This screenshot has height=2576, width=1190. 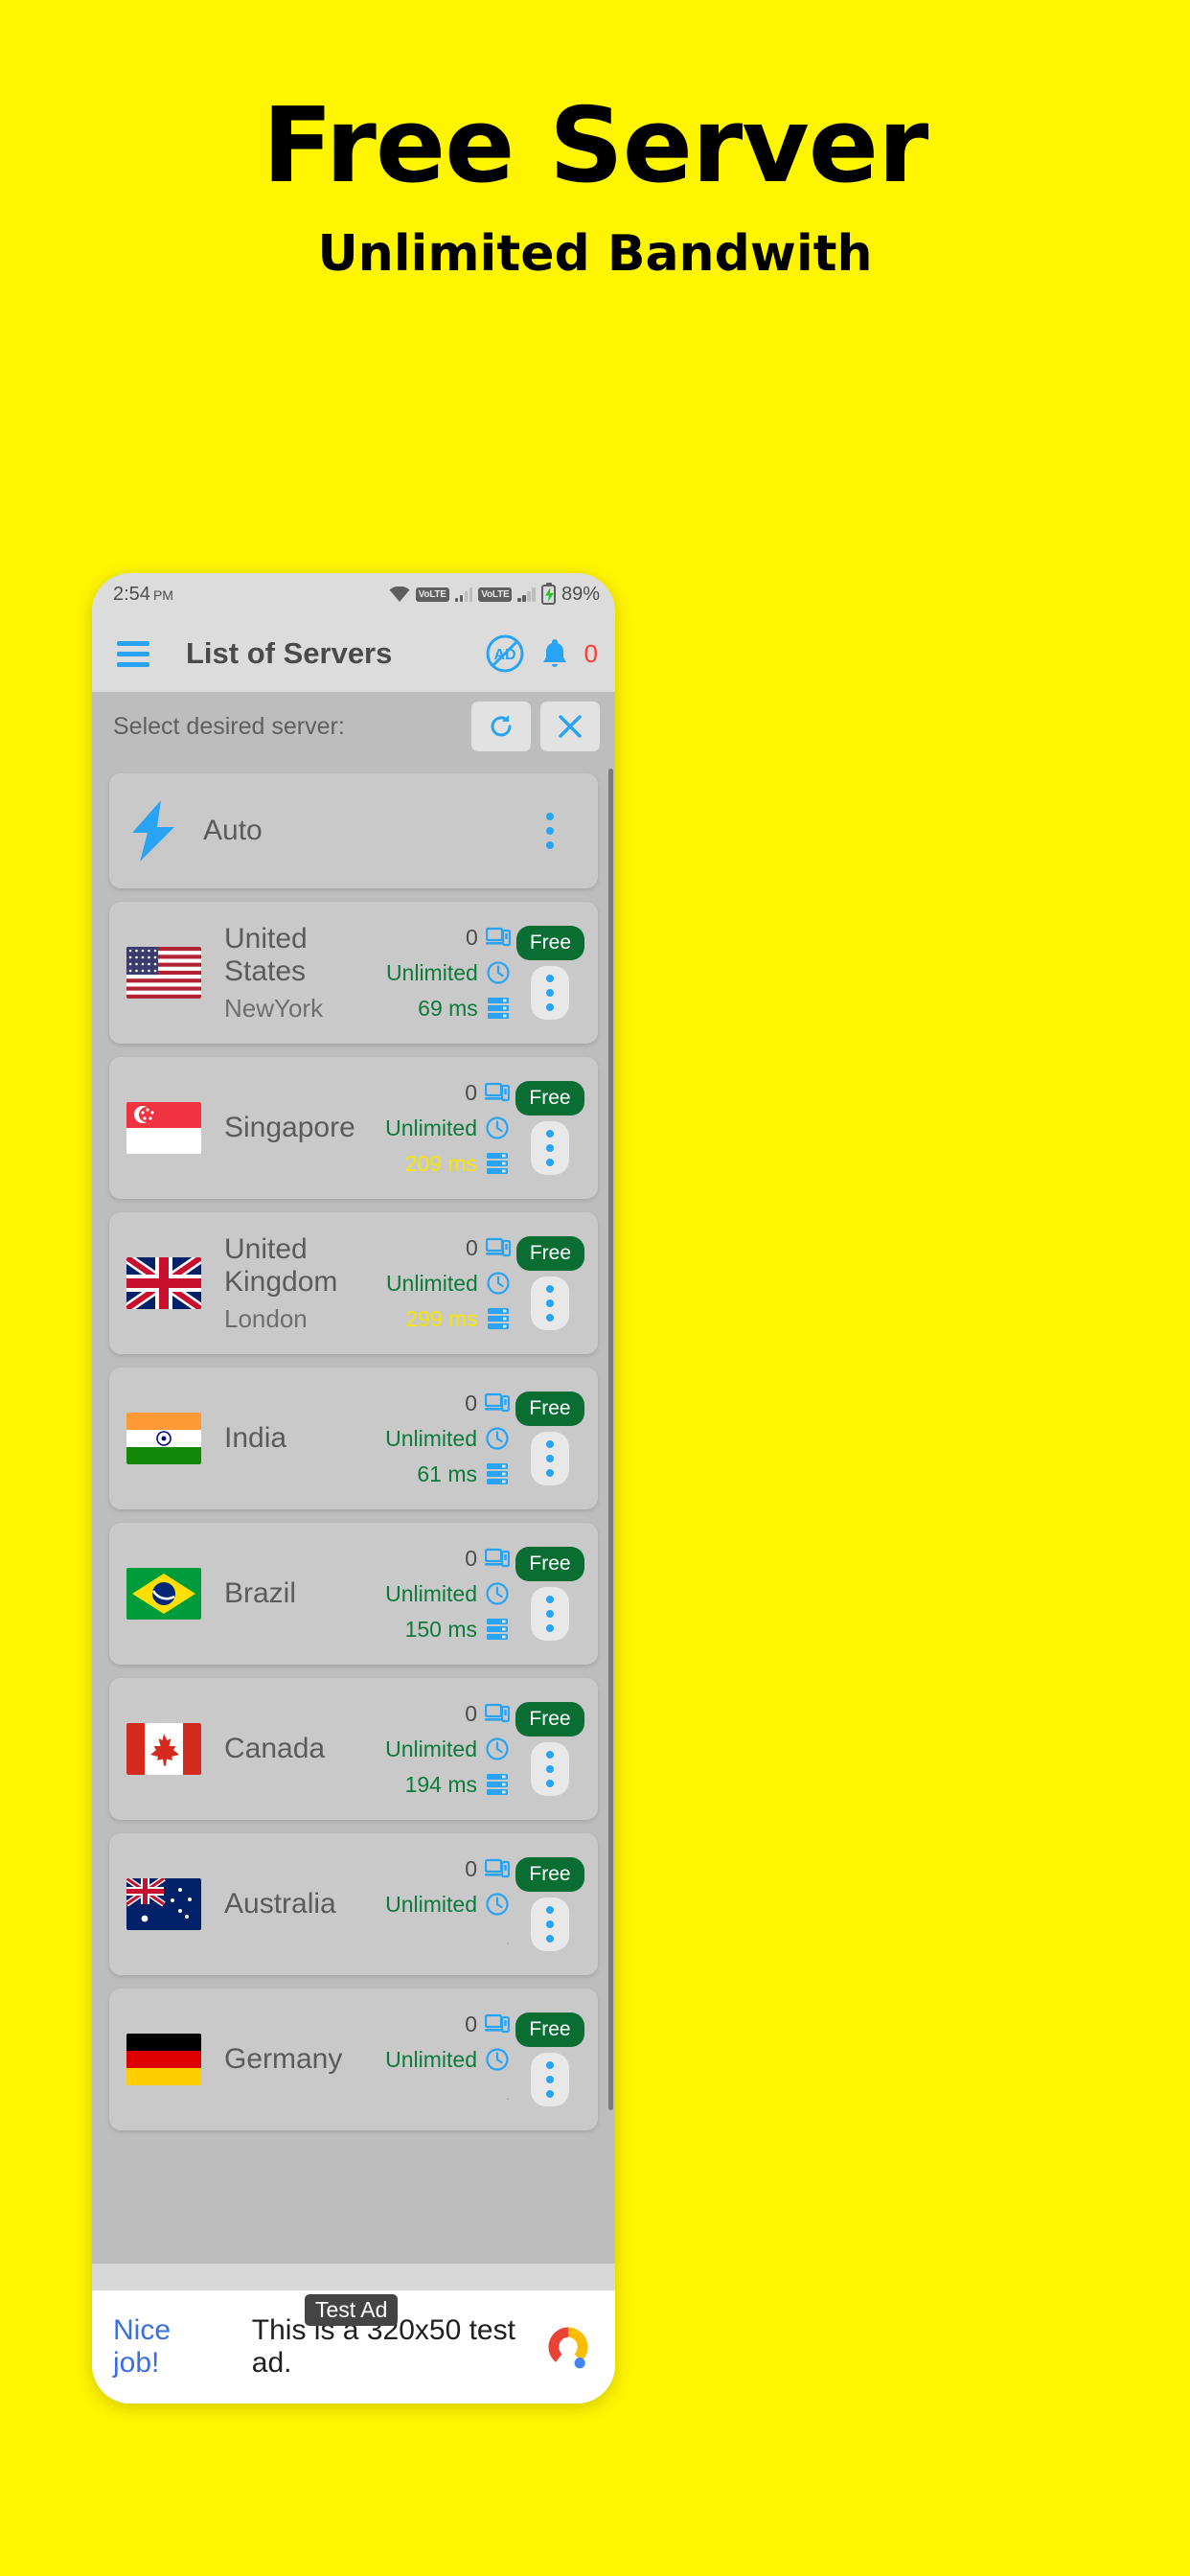 What do you see at coordinates (354, 1594) in the screenshot?
I see `server-row: Brazil 0 Unlimited 150 ms Free` at bounding box center [354, 1594].